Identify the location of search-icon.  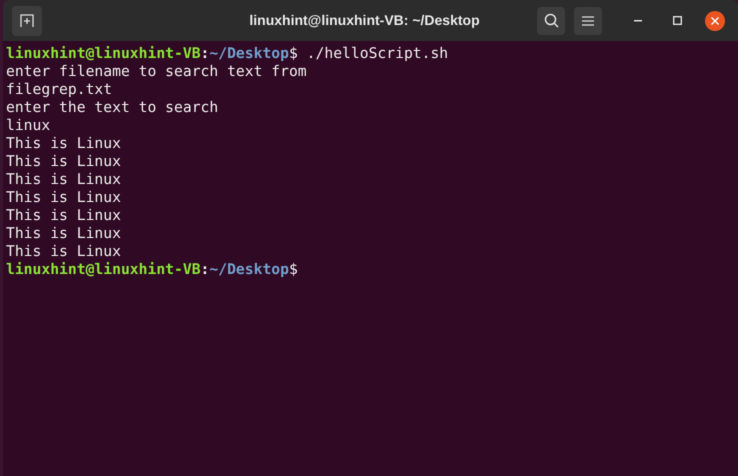
(551, 20).